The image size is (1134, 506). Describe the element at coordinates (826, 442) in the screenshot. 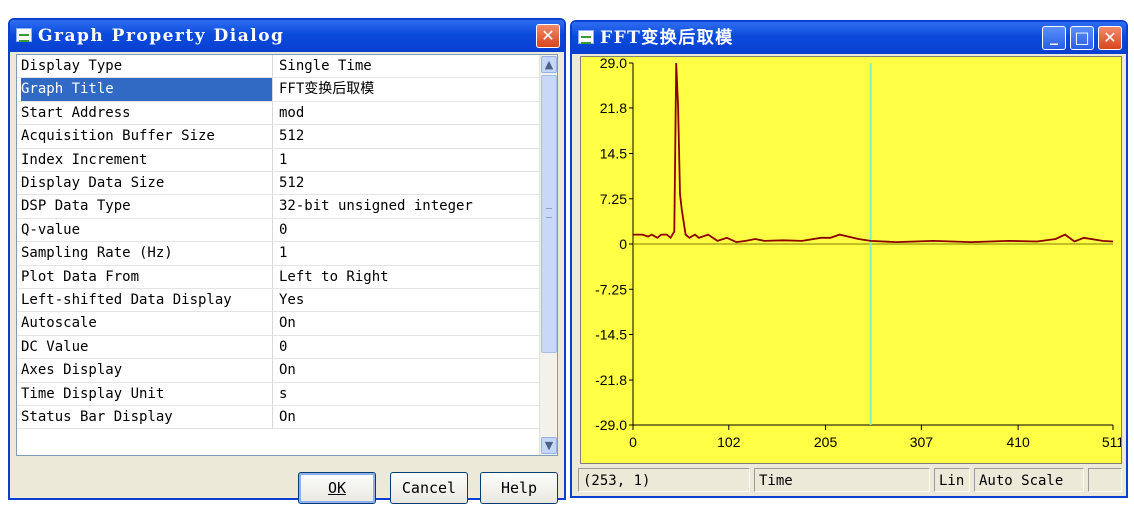

I see `x-tick-label: 205` at that location.